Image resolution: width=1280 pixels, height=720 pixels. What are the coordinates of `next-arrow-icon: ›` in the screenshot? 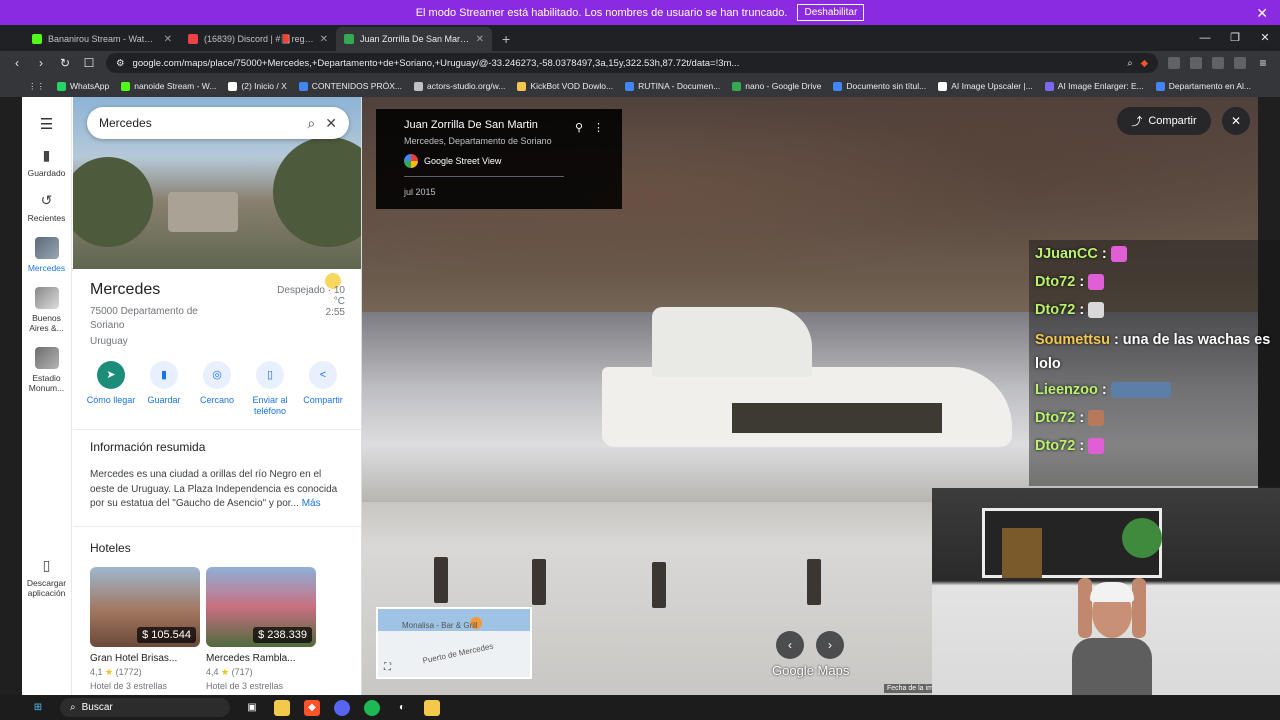 It's located at (830, 645).